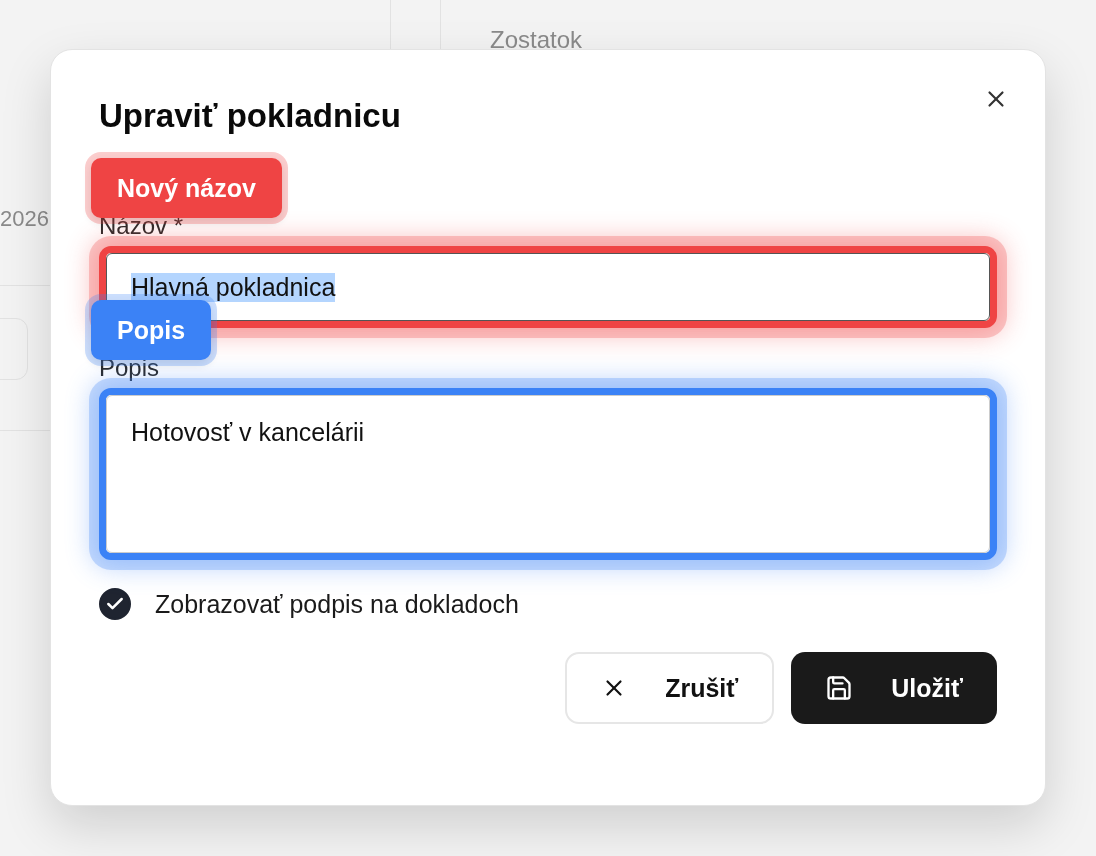  Describe the element at coordinates (670, 688) in the screenshot. I see `cancel-button: Zrušiť` at that location.